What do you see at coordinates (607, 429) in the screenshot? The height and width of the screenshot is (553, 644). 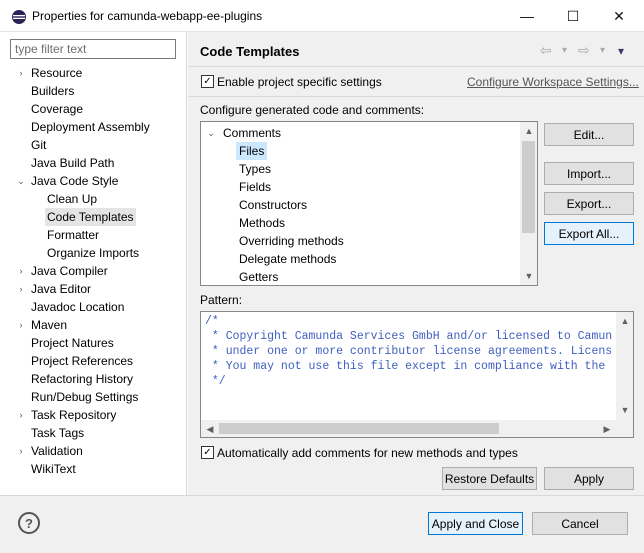 I see `scroll-right-icon: ▶` at bounding box center [607, 429].